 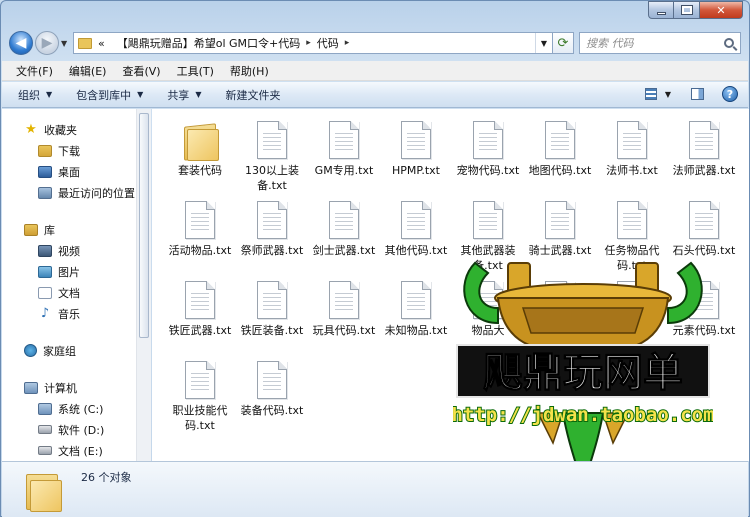 What do you see at coordinates (80, 451) in the screenshot?
I see `sidebar-label: 文档 (E:)` at bounding box center [80, 451].